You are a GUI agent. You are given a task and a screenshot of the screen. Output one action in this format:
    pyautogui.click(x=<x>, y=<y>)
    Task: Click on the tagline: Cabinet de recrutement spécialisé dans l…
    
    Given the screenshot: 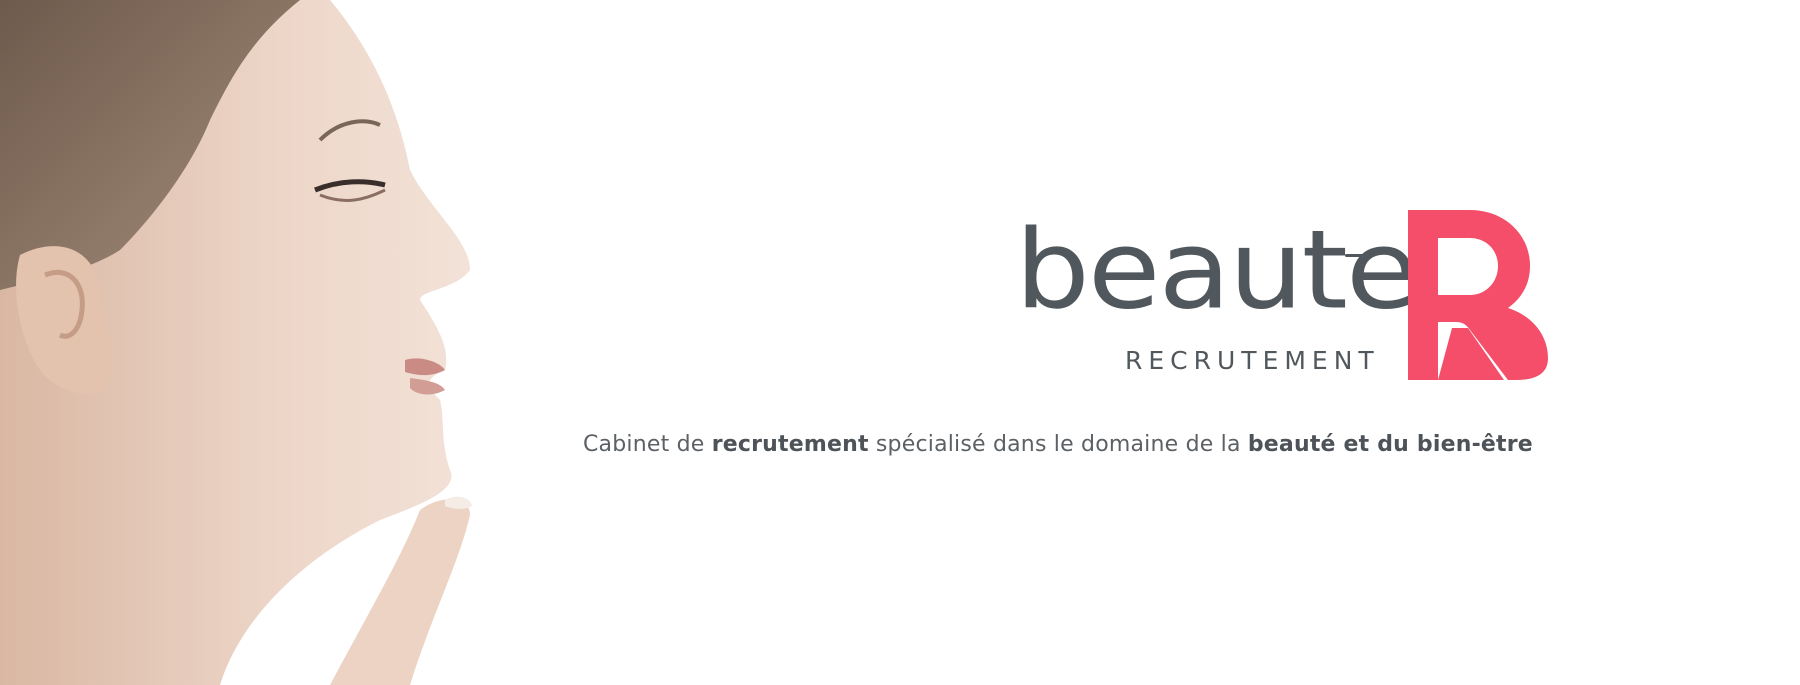 What is the action you would take?
    pyautogui.click(x=1068, y=444)
    